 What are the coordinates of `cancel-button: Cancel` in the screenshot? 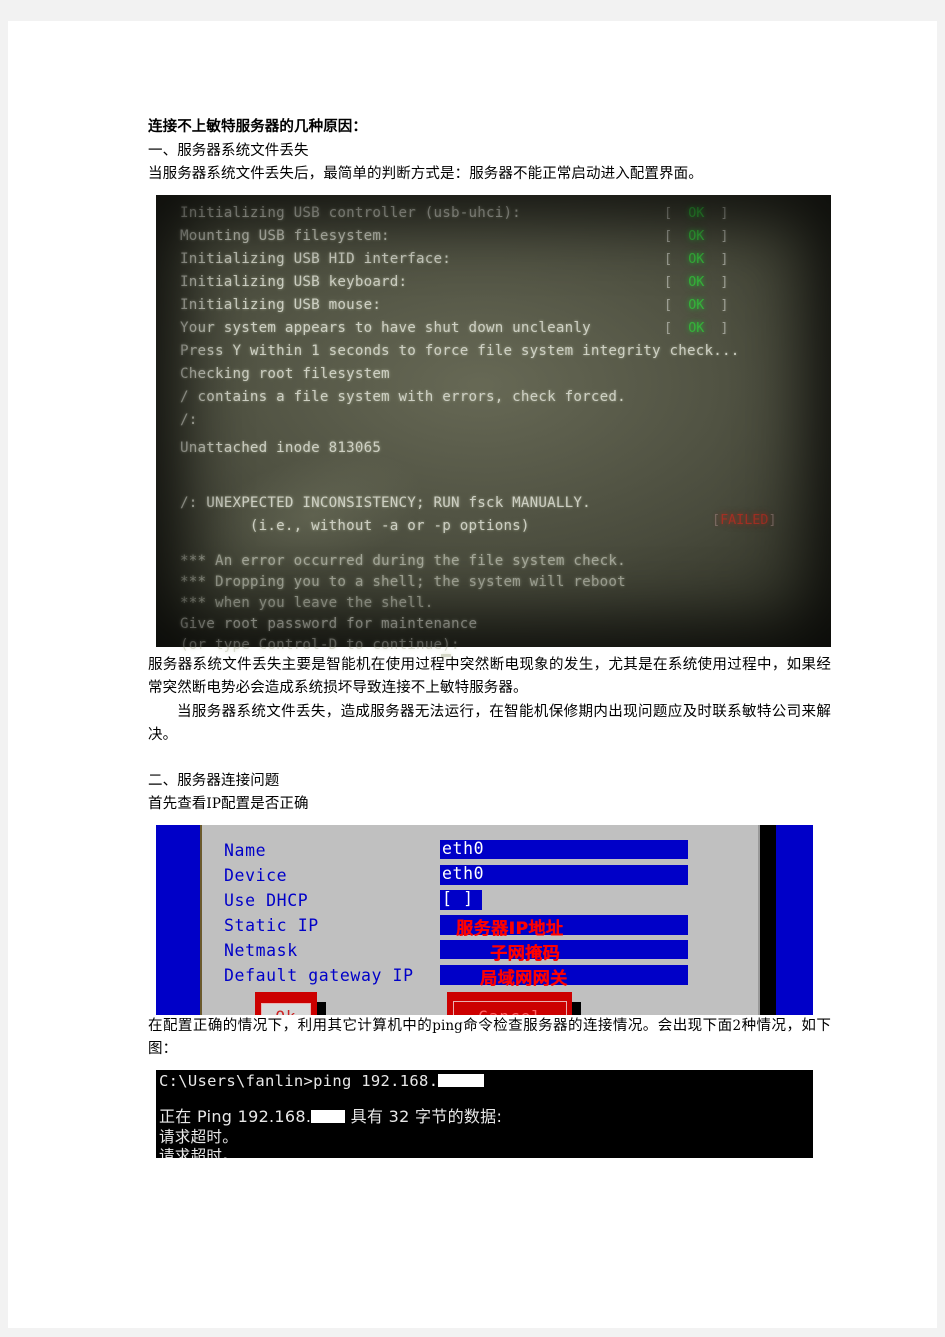 It's located at (514, 1003).